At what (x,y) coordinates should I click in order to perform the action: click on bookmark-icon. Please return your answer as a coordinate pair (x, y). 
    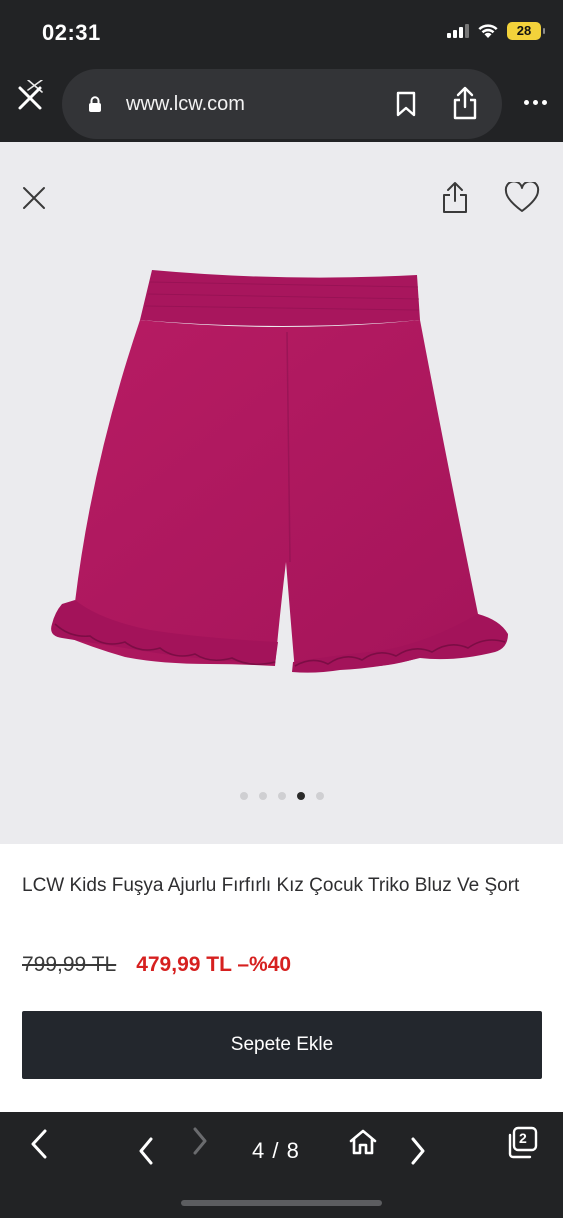
    Looking at the image, I should click on (406, 104).